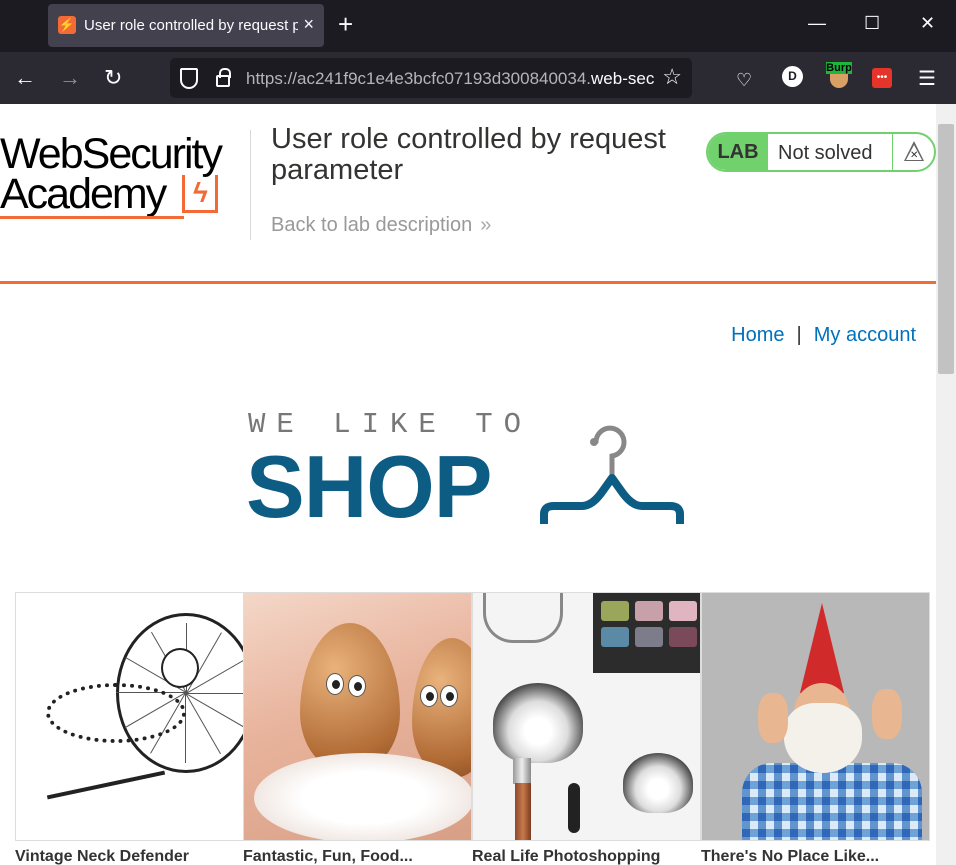  Describe the element at coordinates (815, 716) in the screenshot. I see `product-image-theres-no-place-like` at that location.